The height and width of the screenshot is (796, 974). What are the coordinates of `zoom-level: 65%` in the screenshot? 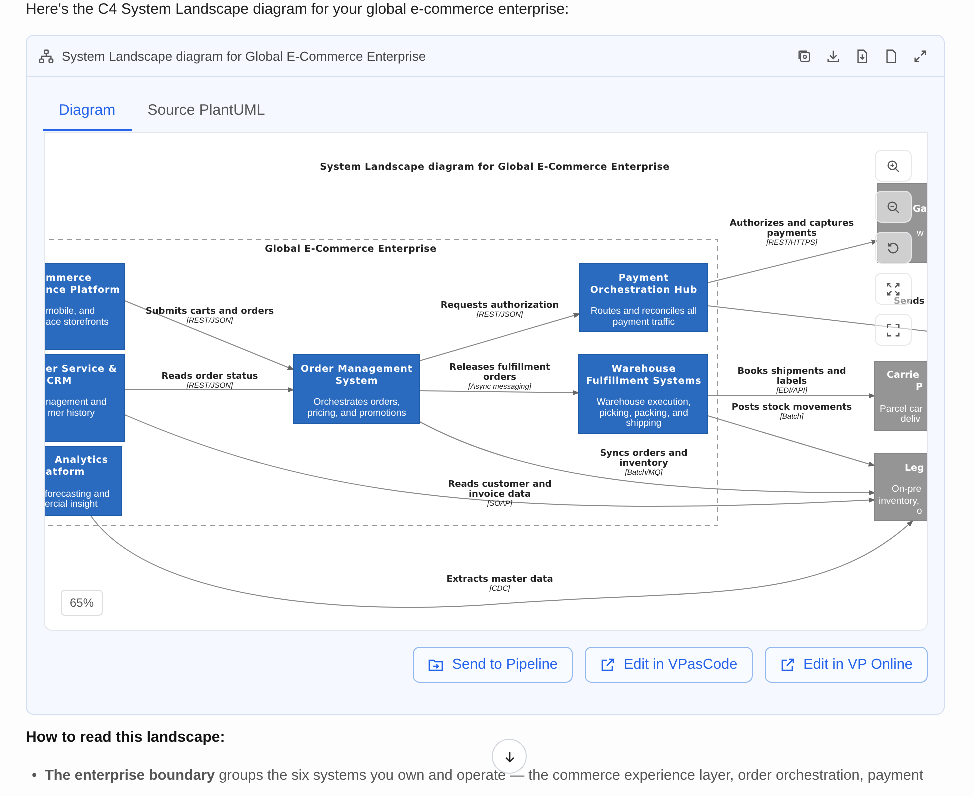 It's located at (82, 603).